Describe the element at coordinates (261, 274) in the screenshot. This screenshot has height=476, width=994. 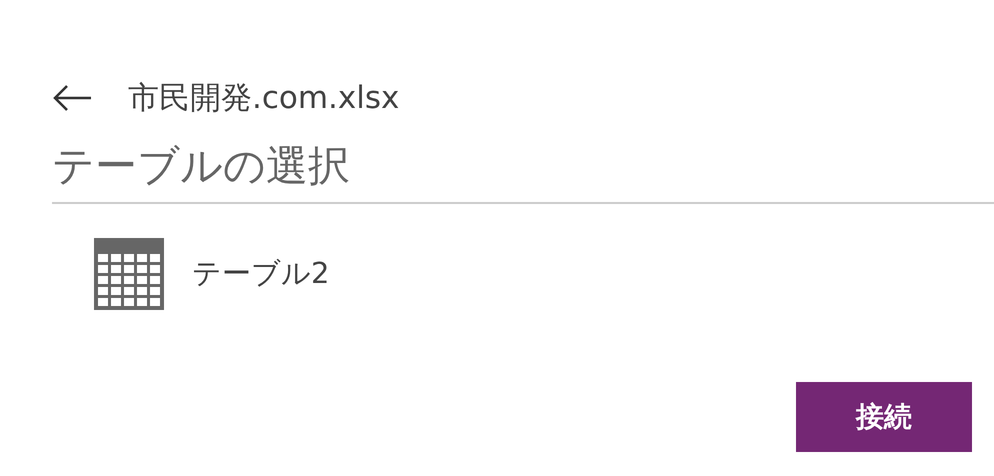
I see `table-name: テーブル2` at that location.